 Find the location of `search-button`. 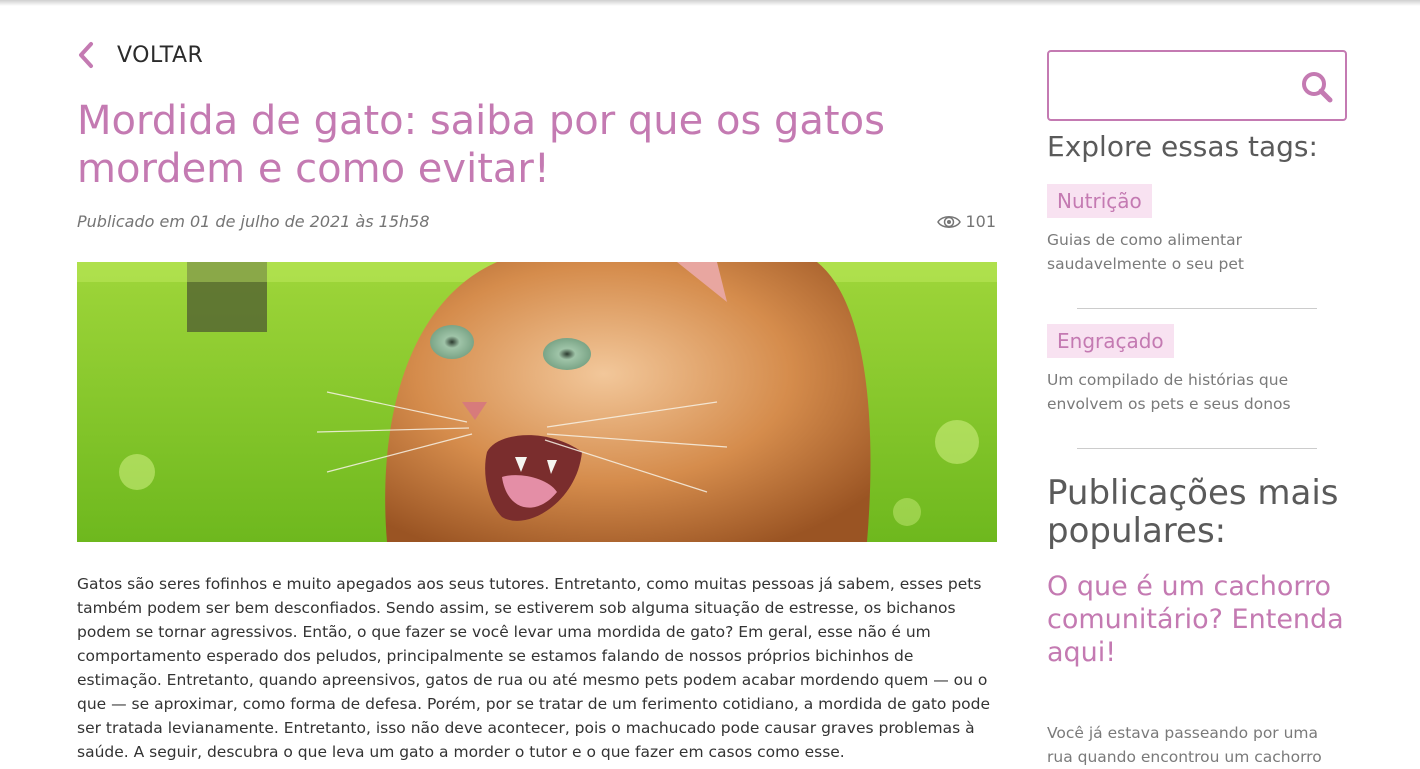

search-button is located at coordinates (1317, 87).